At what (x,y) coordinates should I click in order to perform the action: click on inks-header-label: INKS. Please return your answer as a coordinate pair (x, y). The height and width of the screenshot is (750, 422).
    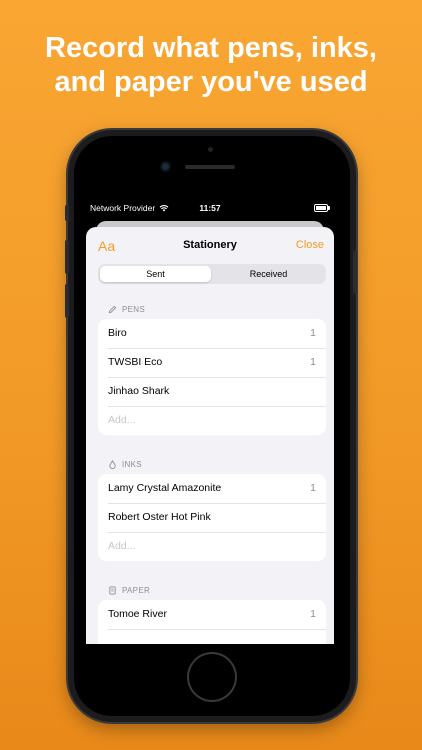
    Looking at the image, I should click on (132, 464).